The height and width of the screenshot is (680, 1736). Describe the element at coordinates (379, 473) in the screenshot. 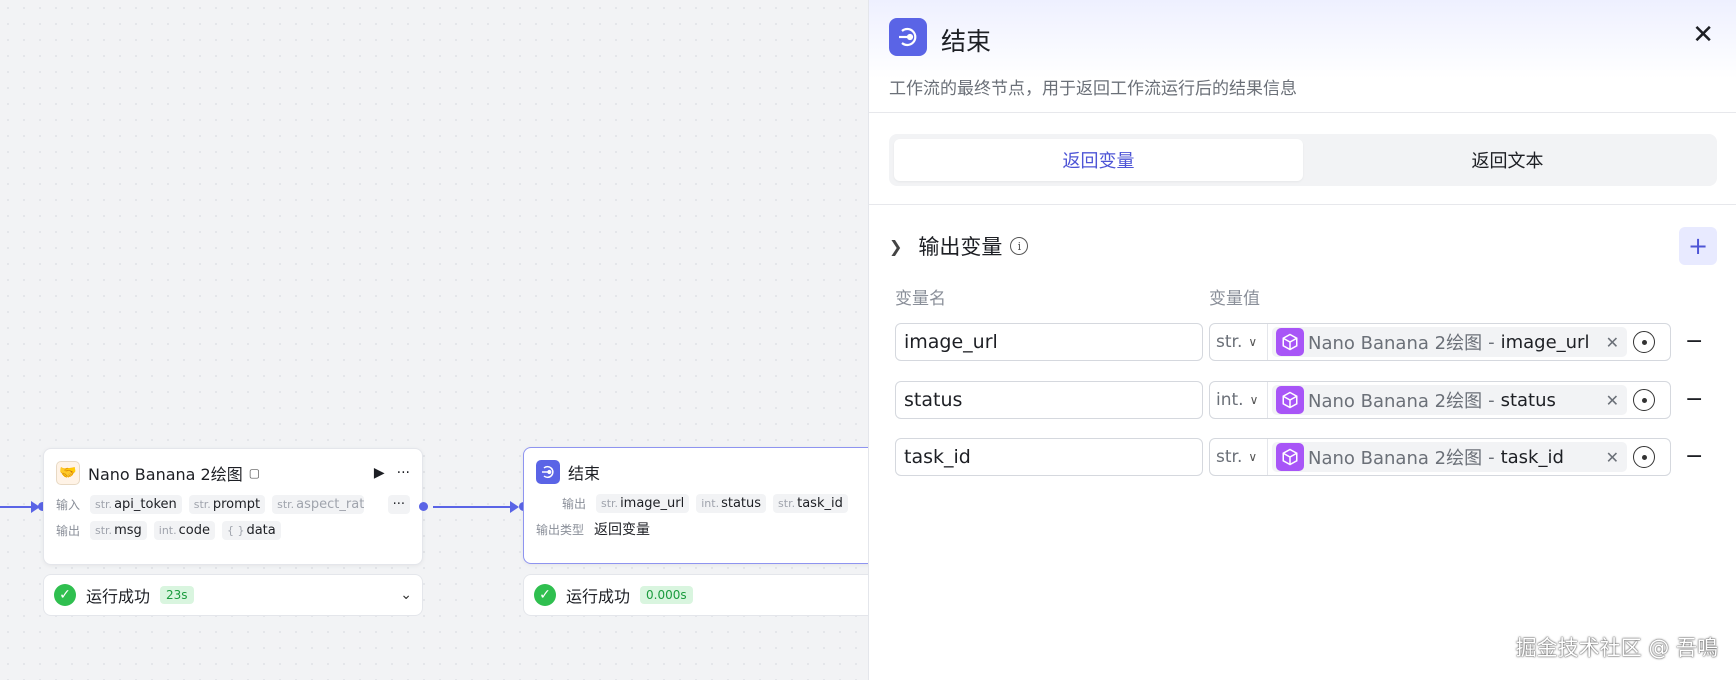

I see `run-node-button: ▶` at that location.